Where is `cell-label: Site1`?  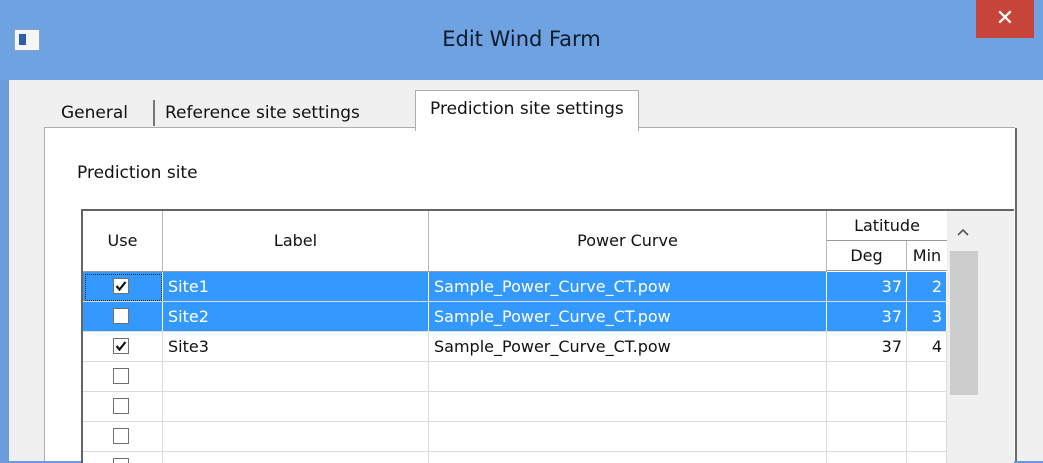
cell-label: Site1 is located at coordinates (296, 286).